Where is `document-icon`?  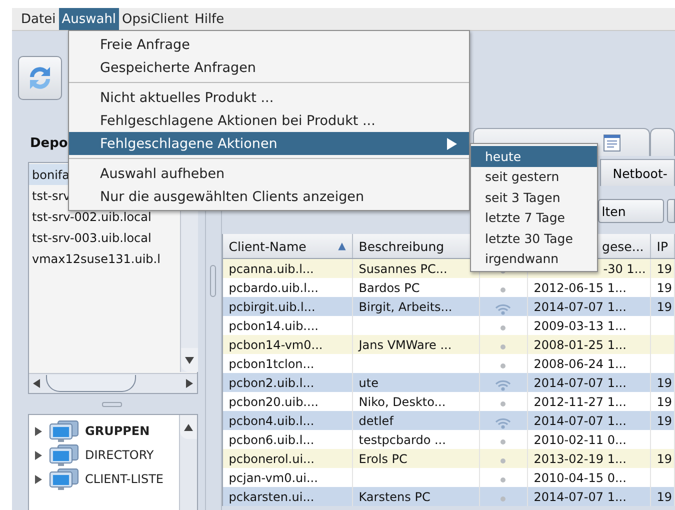 document-icon is located at coordinates (611, 143).